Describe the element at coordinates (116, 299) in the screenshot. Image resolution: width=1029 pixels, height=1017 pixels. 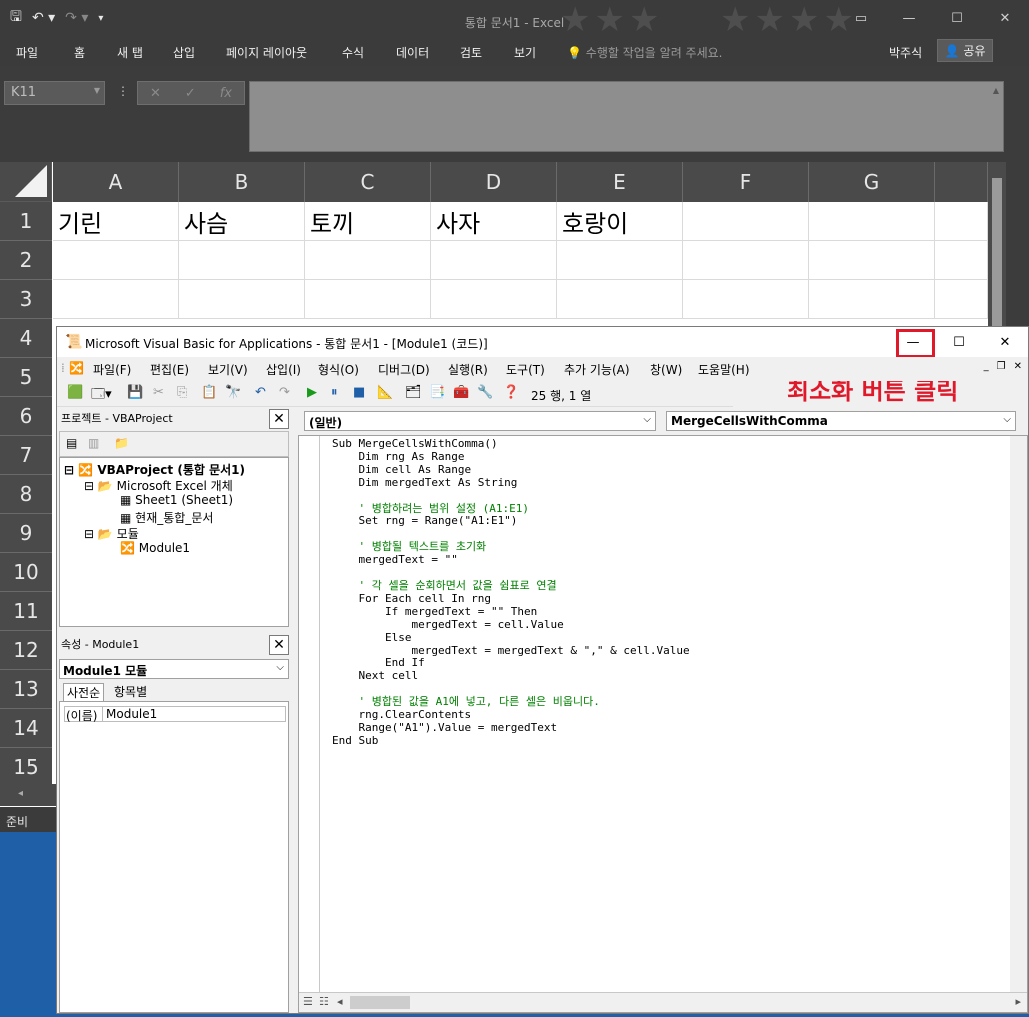
I see `cell-a3` at that location.